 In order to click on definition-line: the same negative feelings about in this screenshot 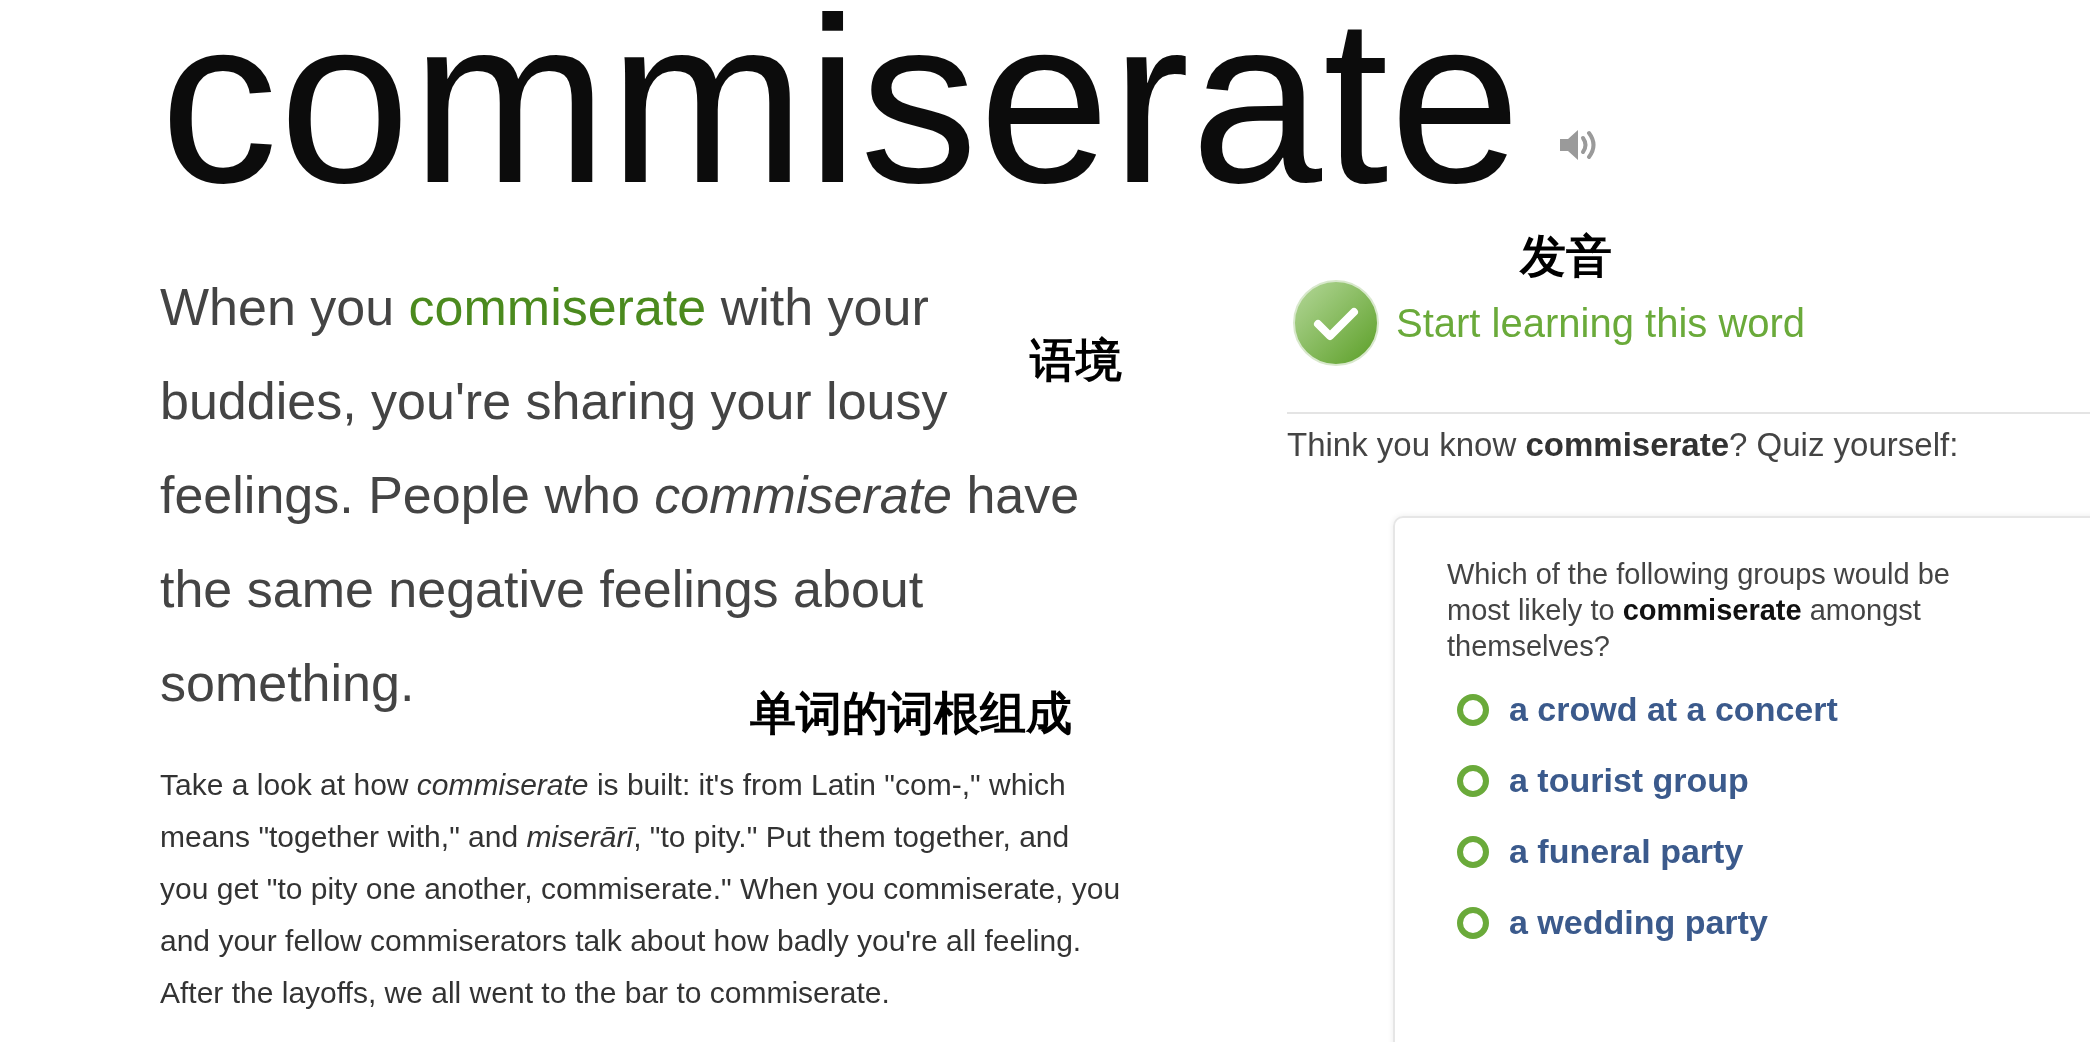, I will do `click(542, 589)`.